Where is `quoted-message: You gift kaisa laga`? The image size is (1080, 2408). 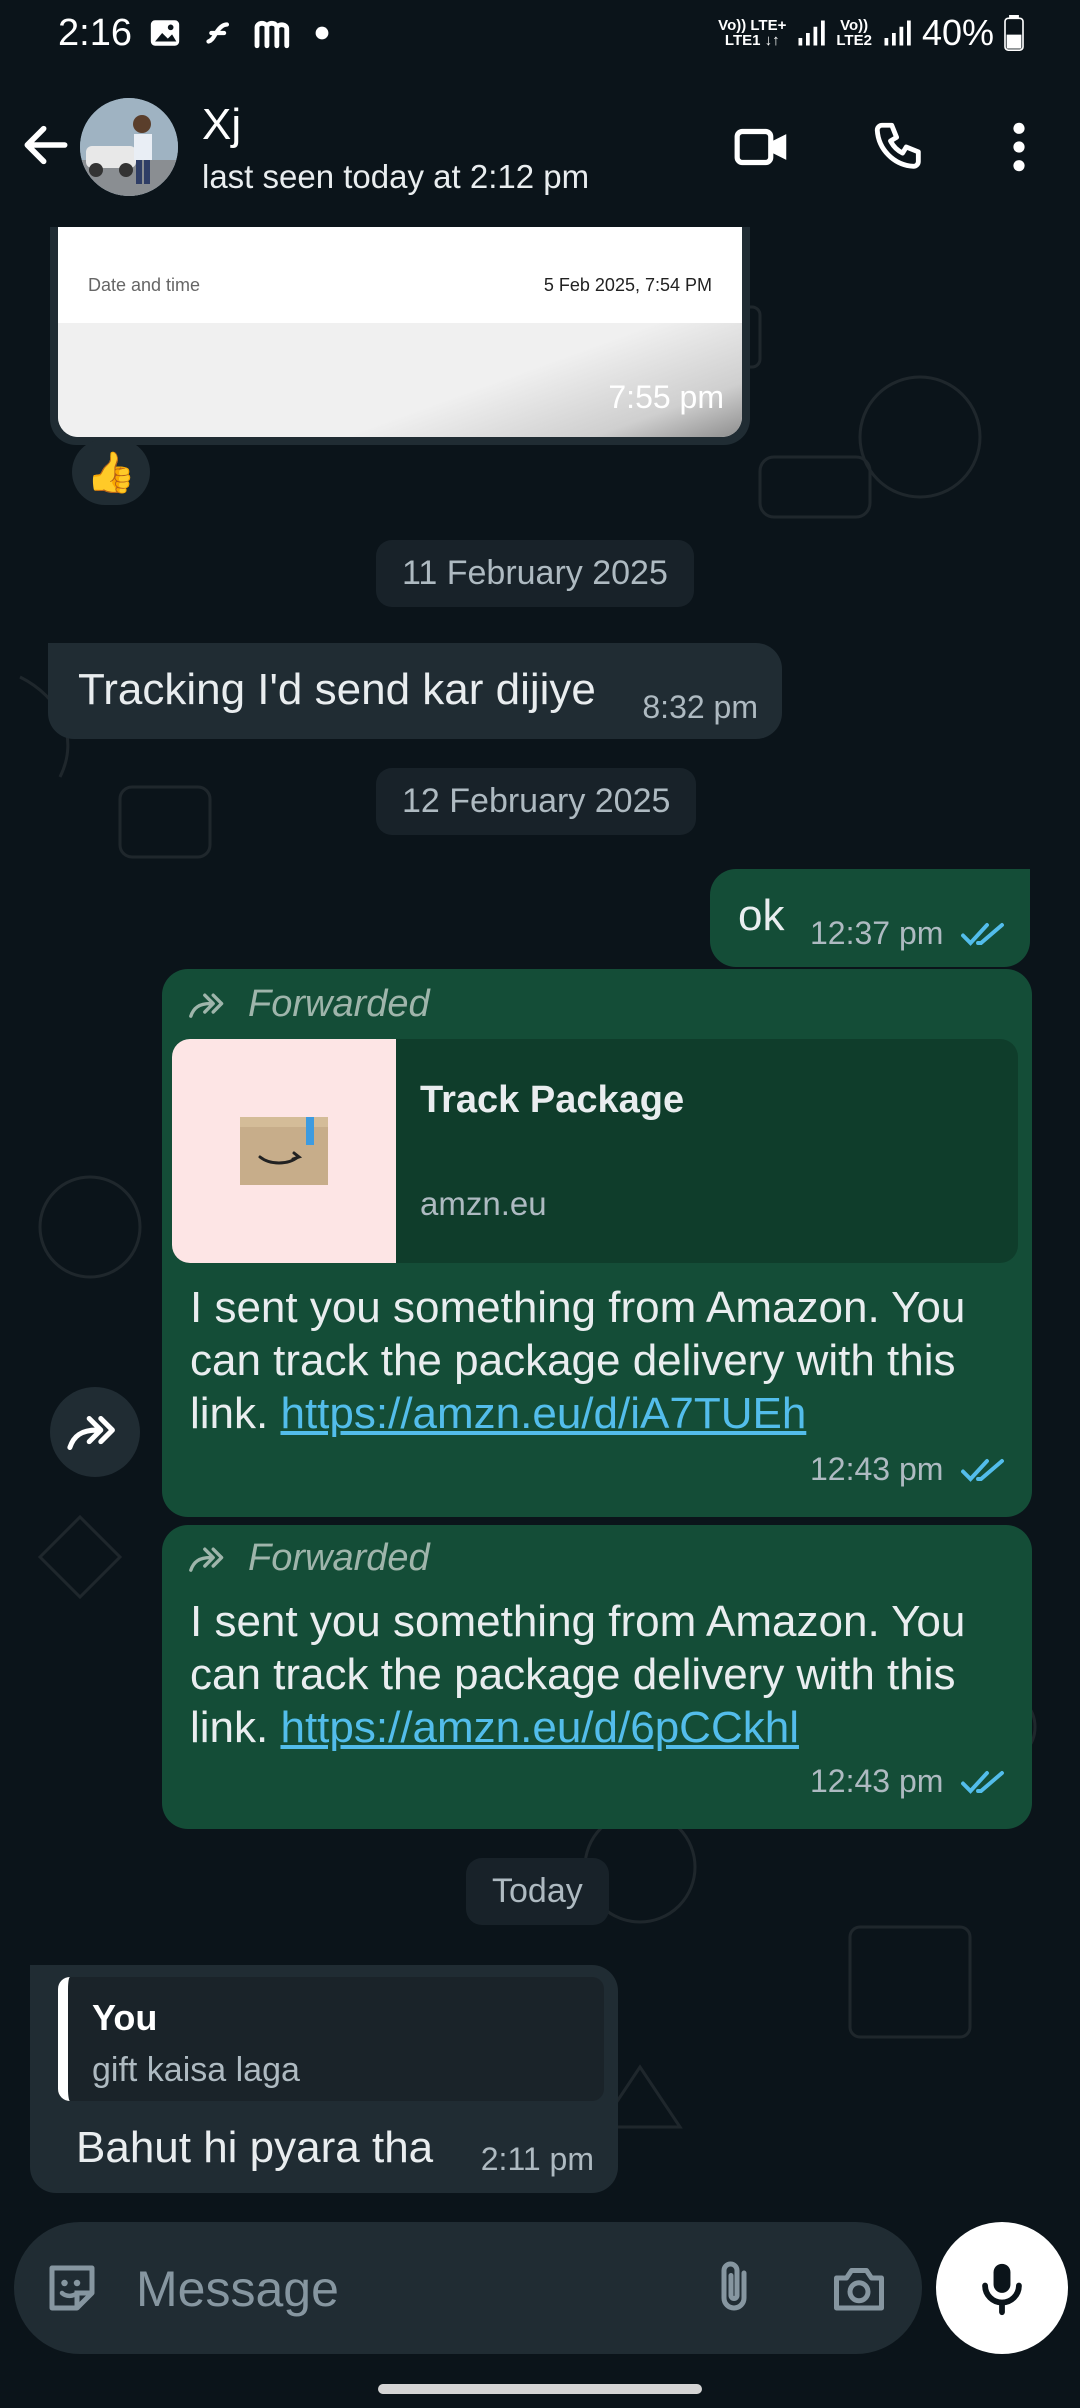 quoted-message: You gift kaisa laga is located at coordinates (331, 2039).